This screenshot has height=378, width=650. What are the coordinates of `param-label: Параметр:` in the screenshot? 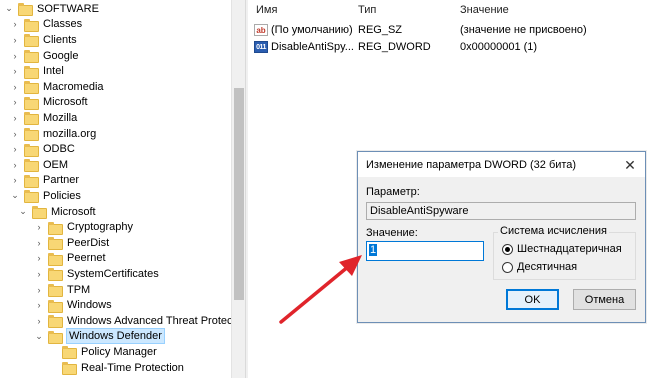 It's located at (393, 192).